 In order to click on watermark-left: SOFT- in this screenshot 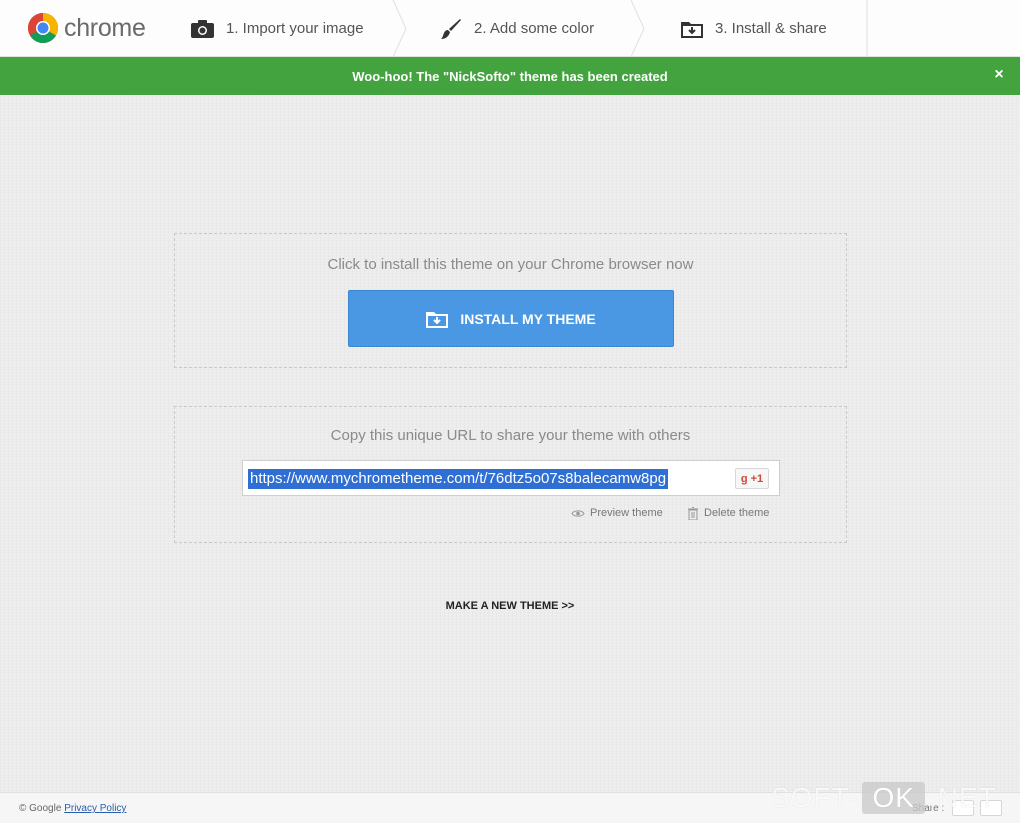, I will do `click(815, 797)`.